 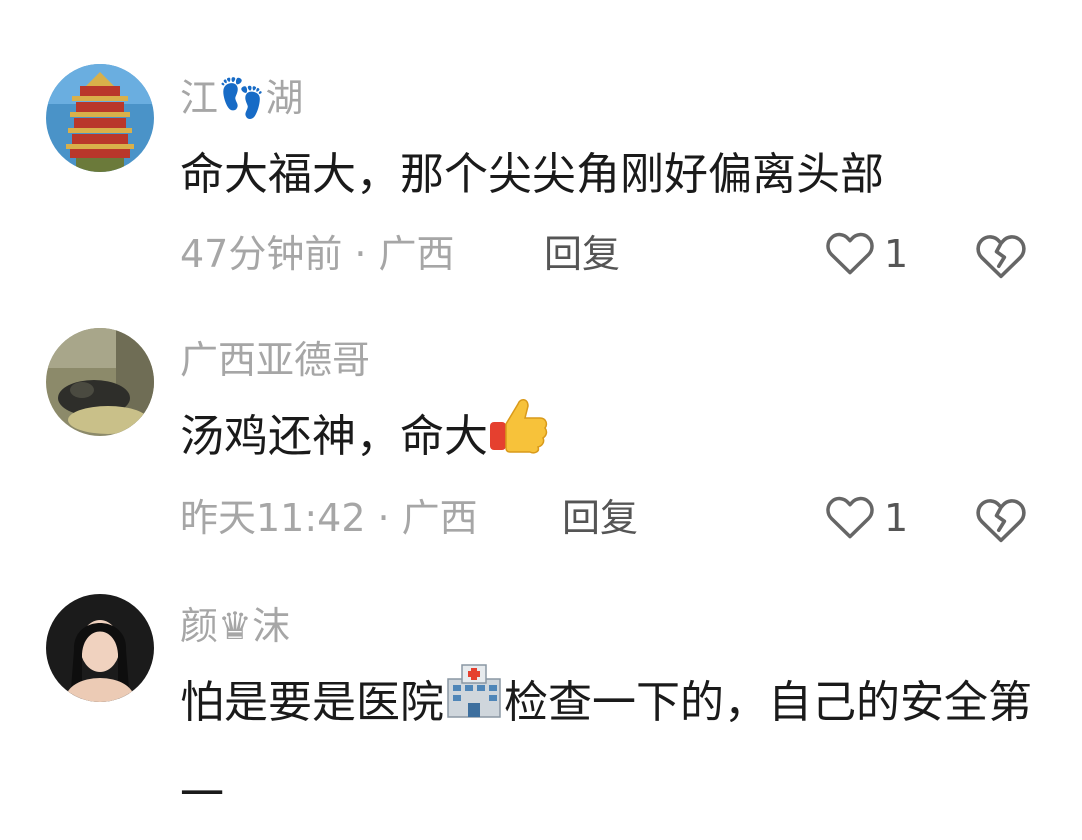 What do you see at coordinates (532, 174) in the screenshot?
I see `comment-text: 命大福大，那个尖尖角刚好偏离头部` at bounding box center [532, 174].